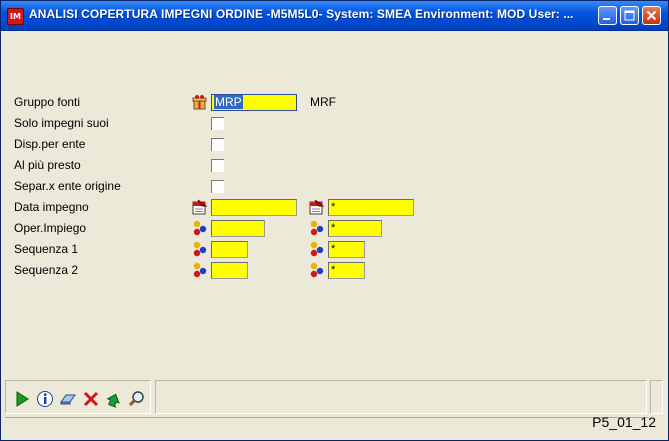  Describe the element at coordinates (254, 207) in the screenshot. I see `data-impegno-from-input` at that location.